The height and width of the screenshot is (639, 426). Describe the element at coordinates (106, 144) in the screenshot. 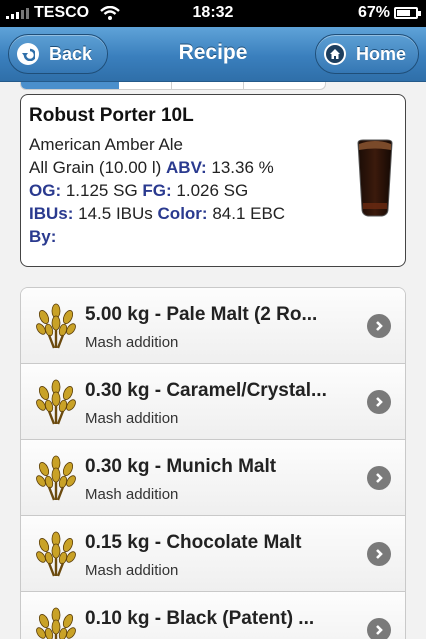

I see `recipe-style: American Amber Ale` at that location.